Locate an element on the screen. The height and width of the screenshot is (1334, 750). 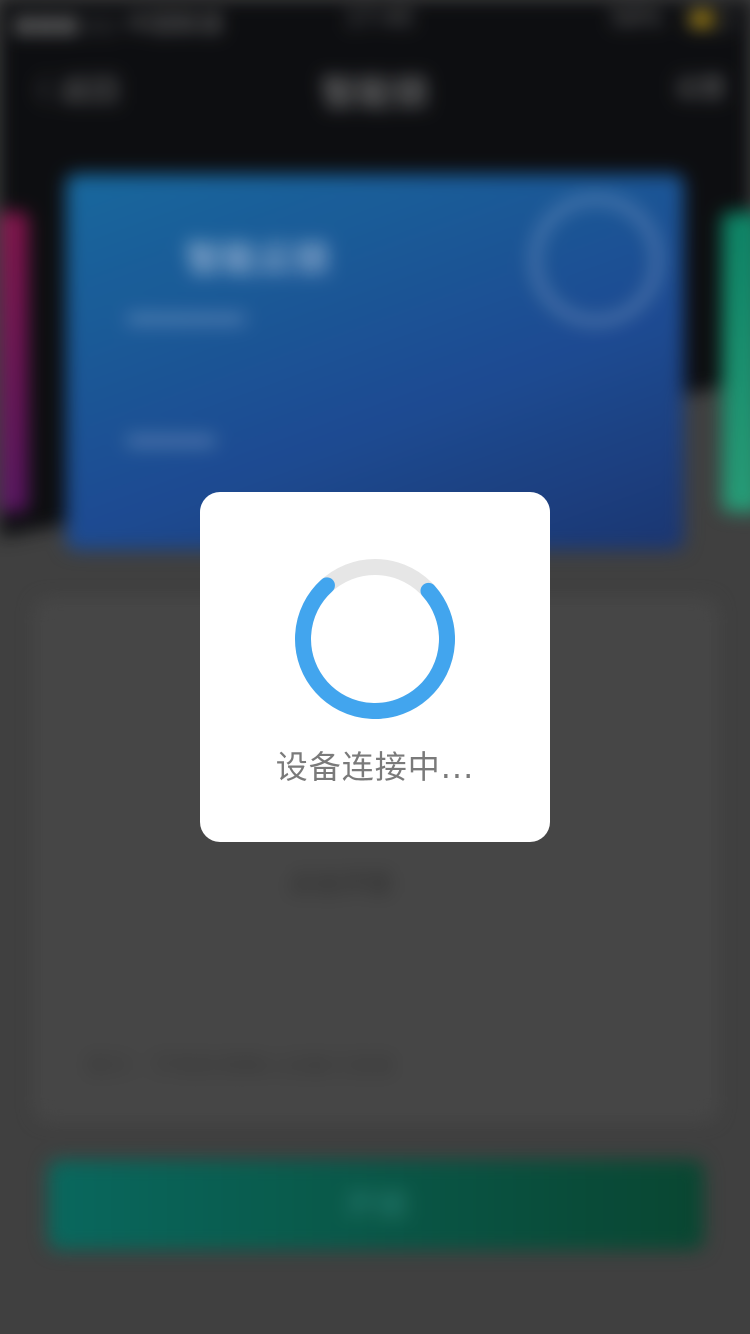
loading-spinner-icon is located at coordinates (375, 639).